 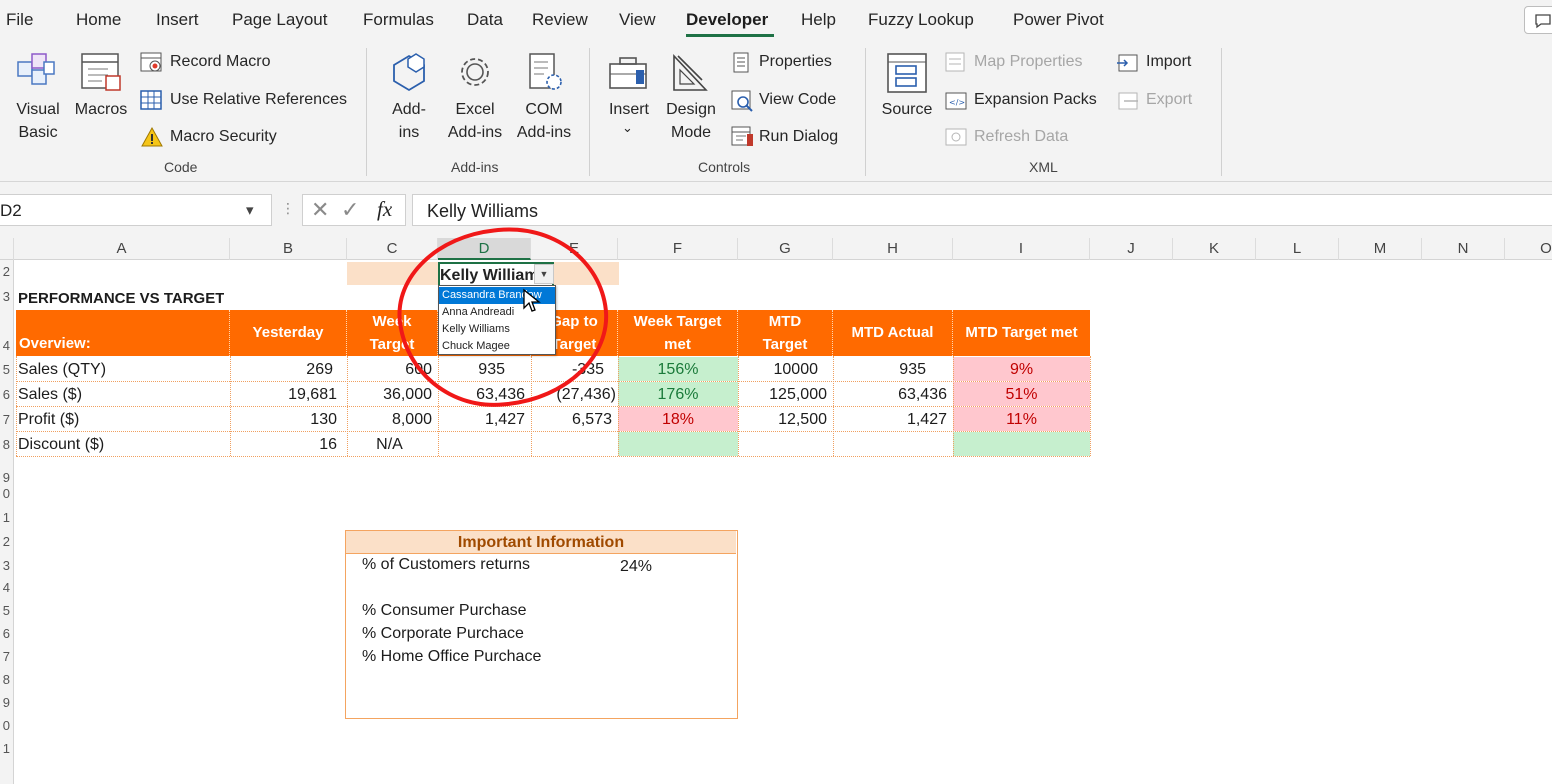 I want to click on cancel-icon: ✕, so click(x=320, y=210).